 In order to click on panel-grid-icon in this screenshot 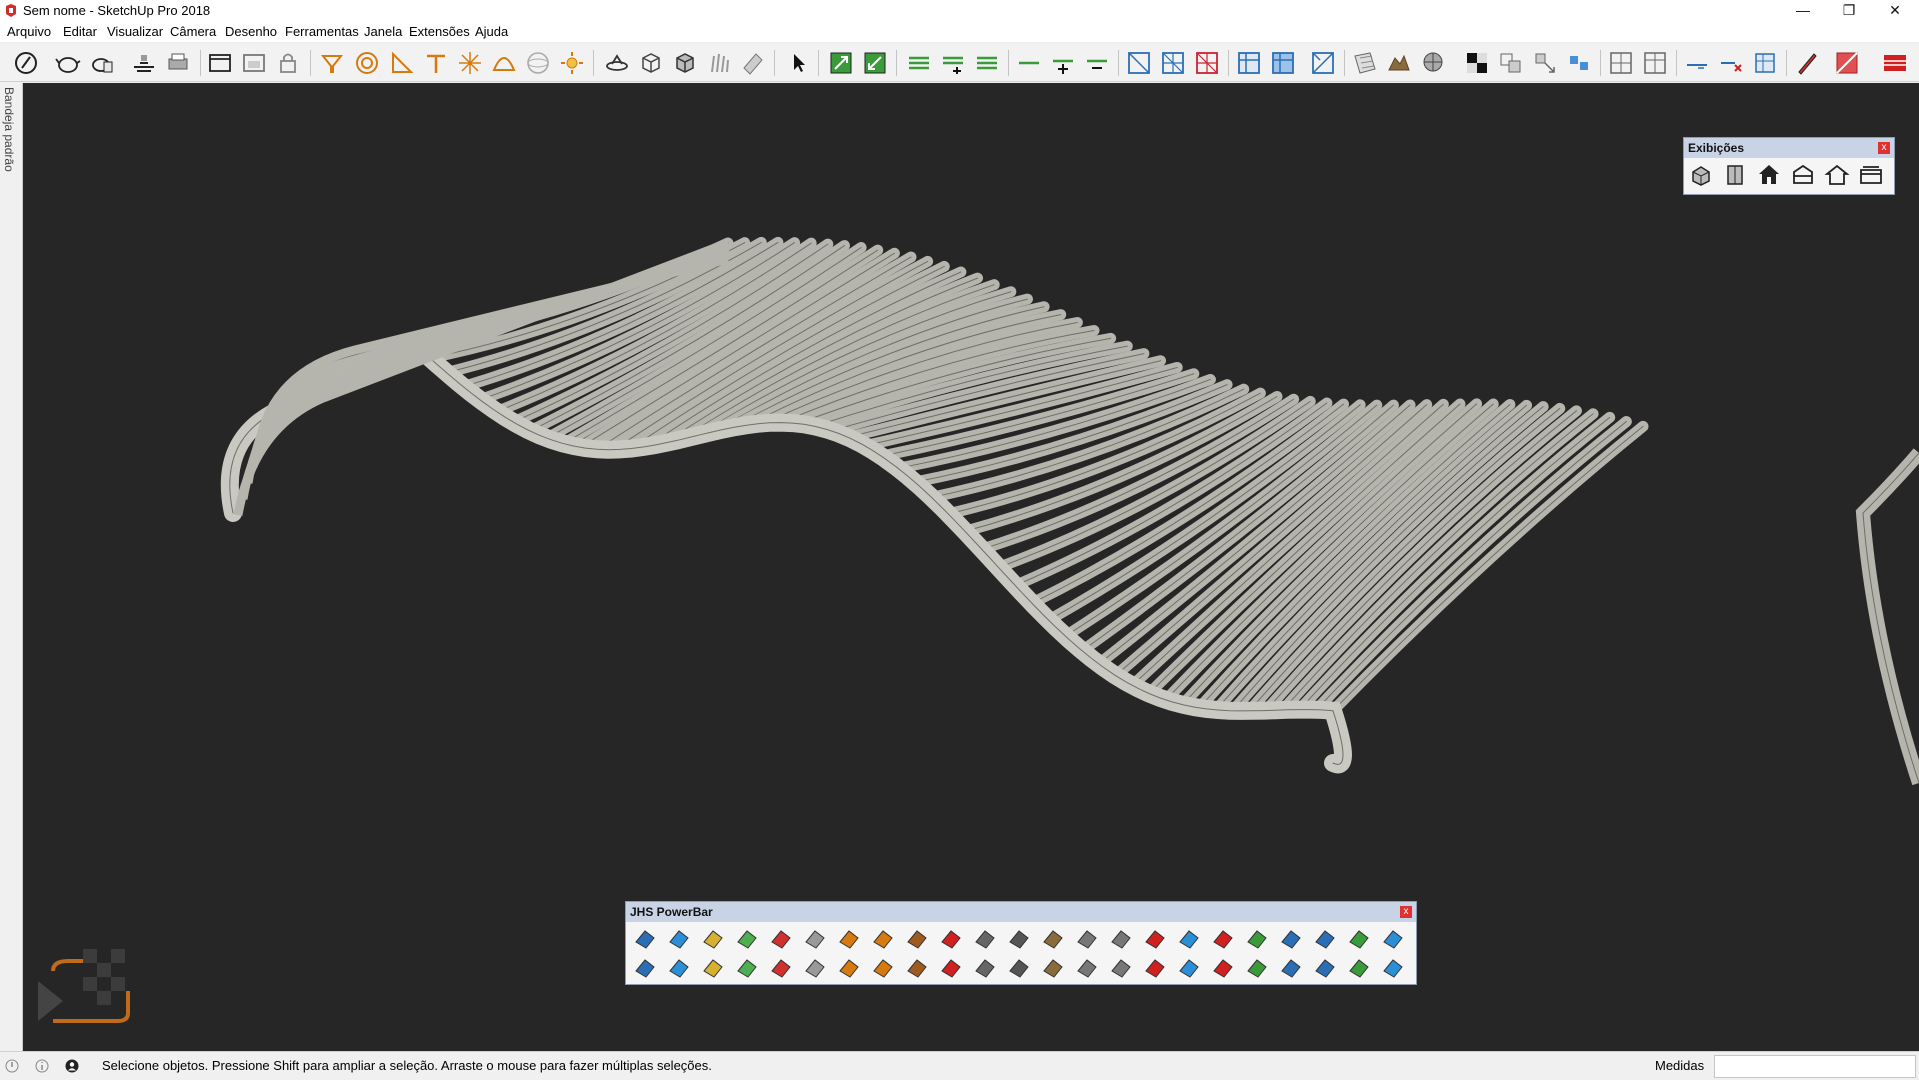, I will do `click(1393, 968)`.